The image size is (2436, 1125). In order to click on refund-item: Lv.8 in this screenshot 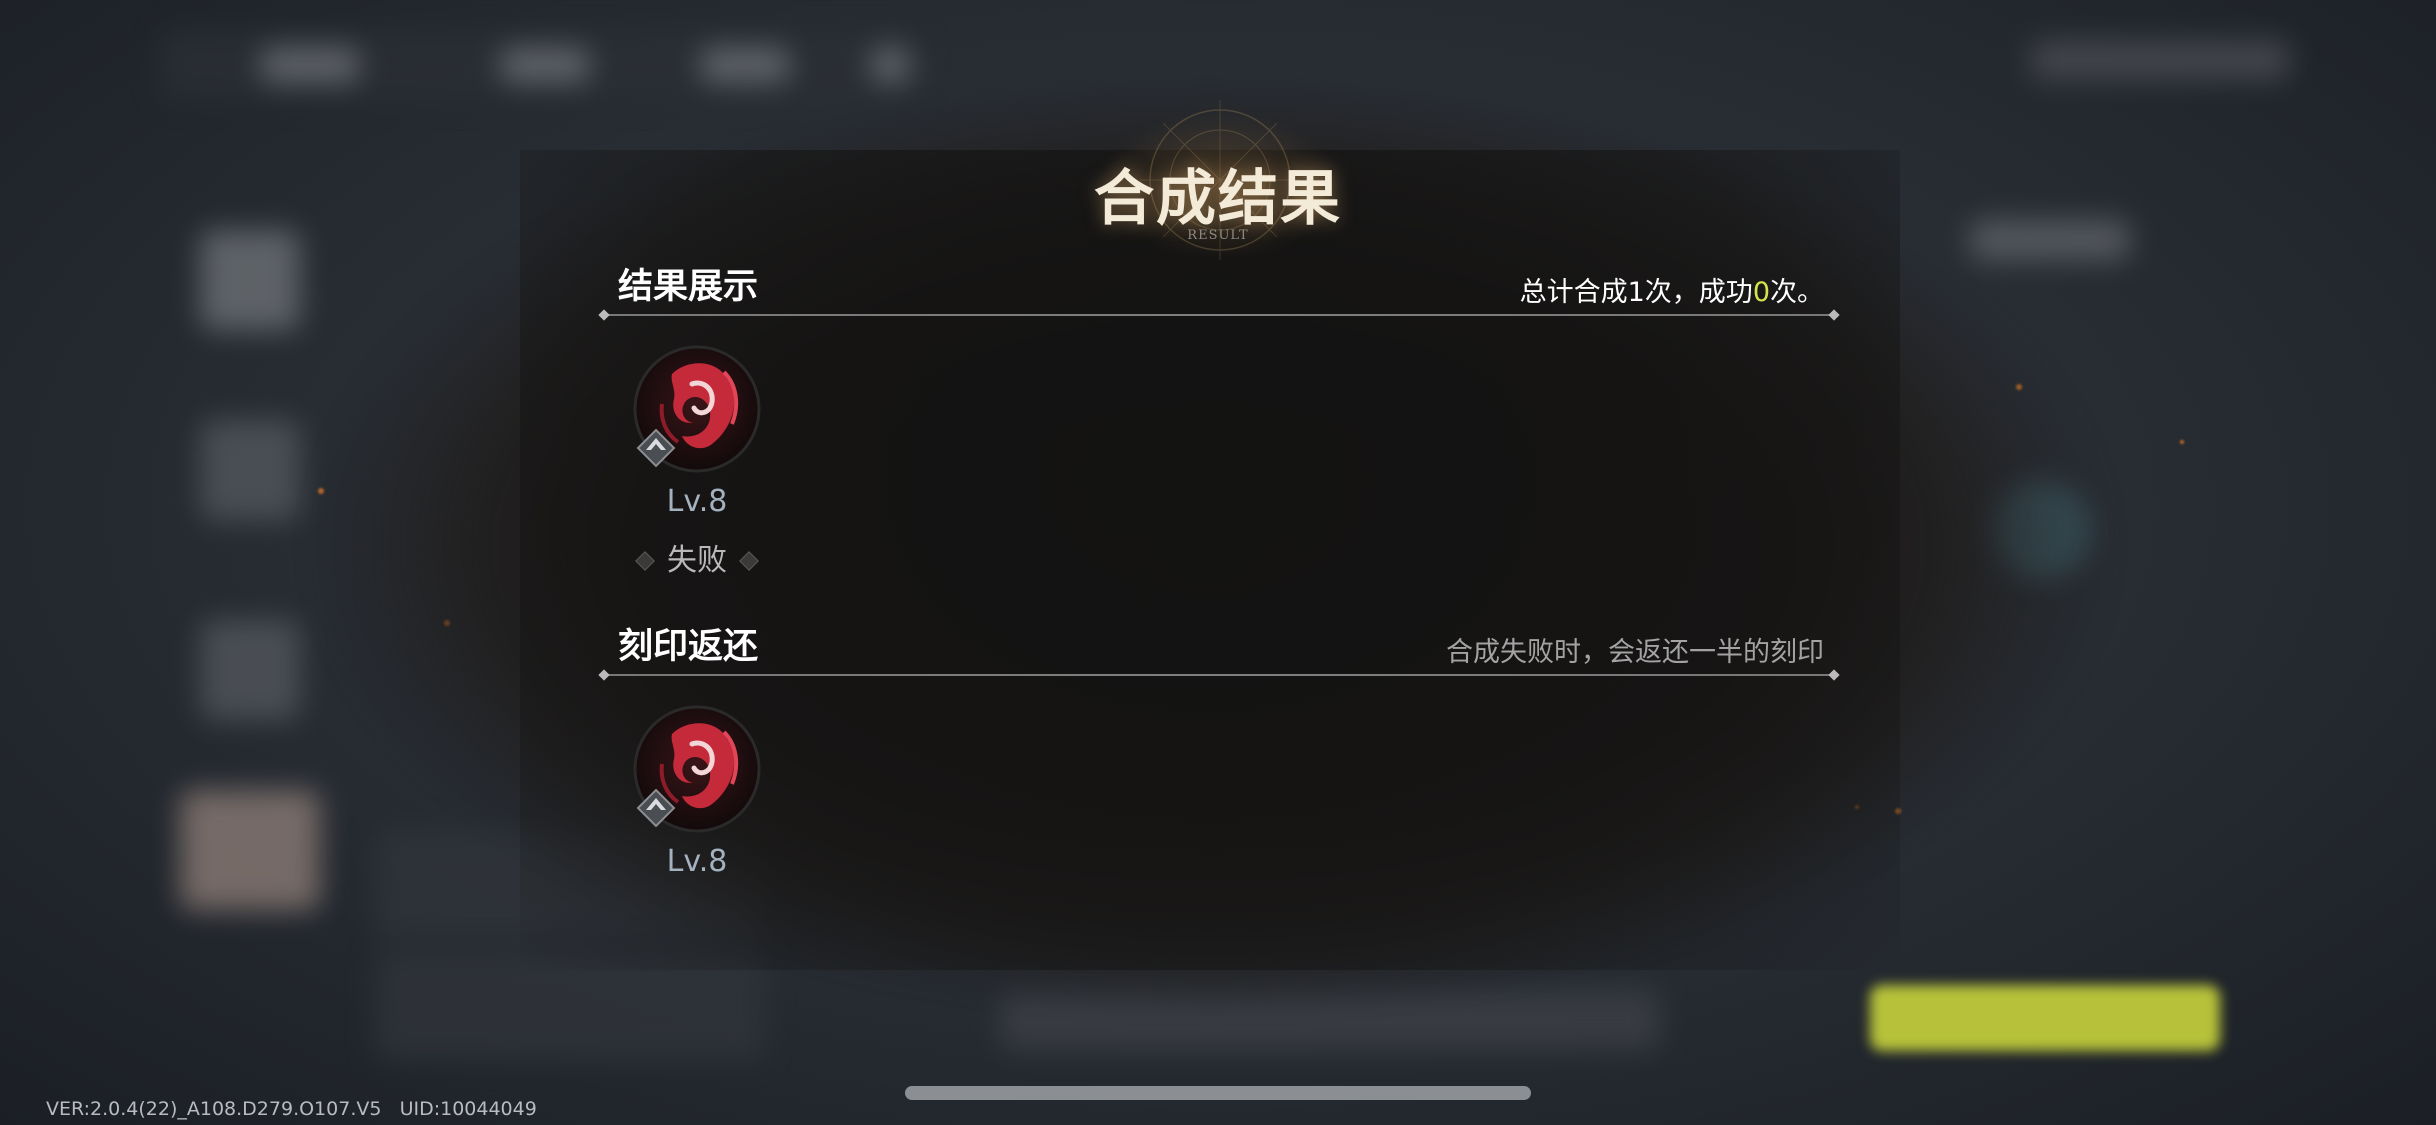, I will do `click(697, 799)`.